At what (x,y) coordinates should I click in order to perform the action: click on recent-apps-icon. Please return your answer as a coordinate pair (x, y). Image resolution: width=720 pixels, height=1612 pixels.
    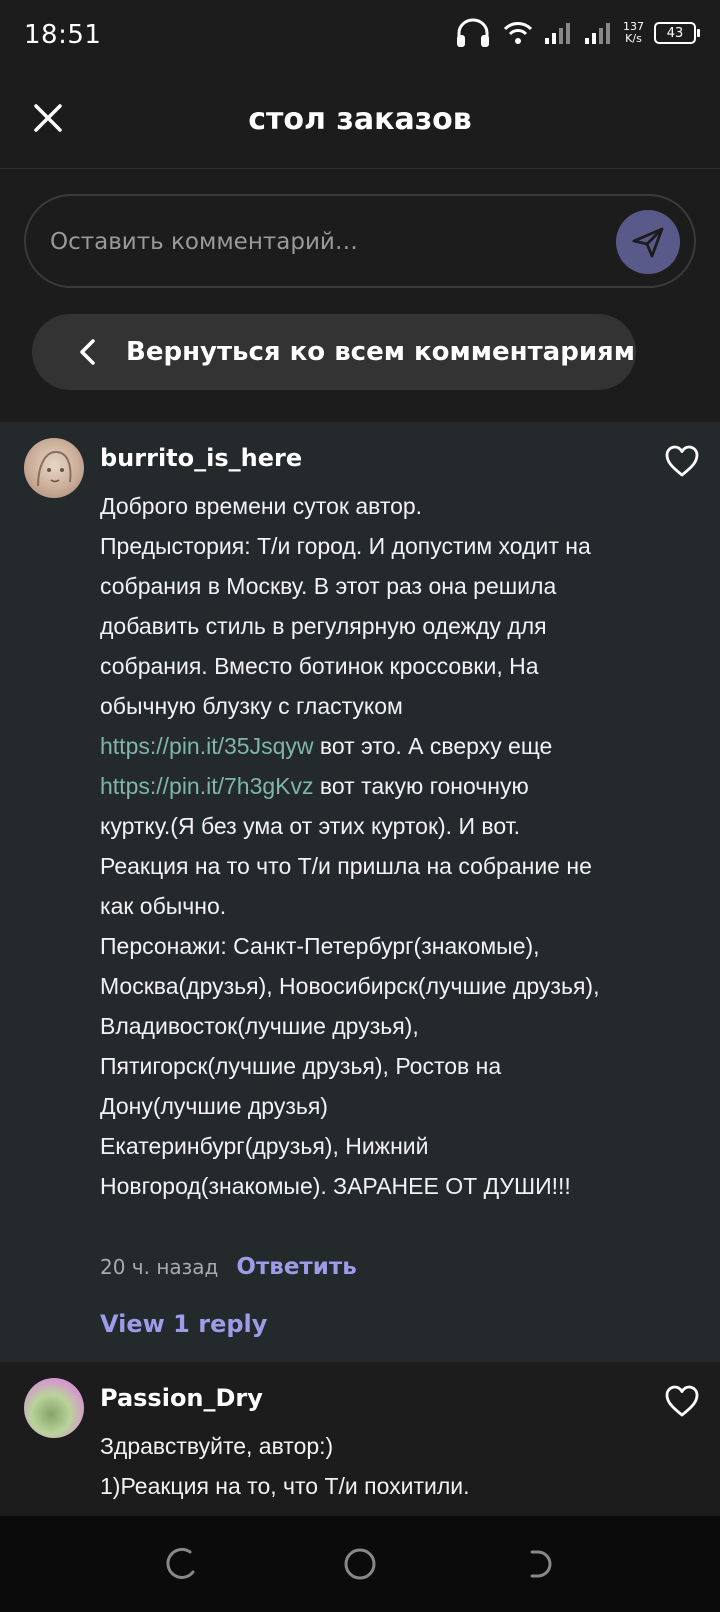
    Looking at the image, I should click on (180, 1564).